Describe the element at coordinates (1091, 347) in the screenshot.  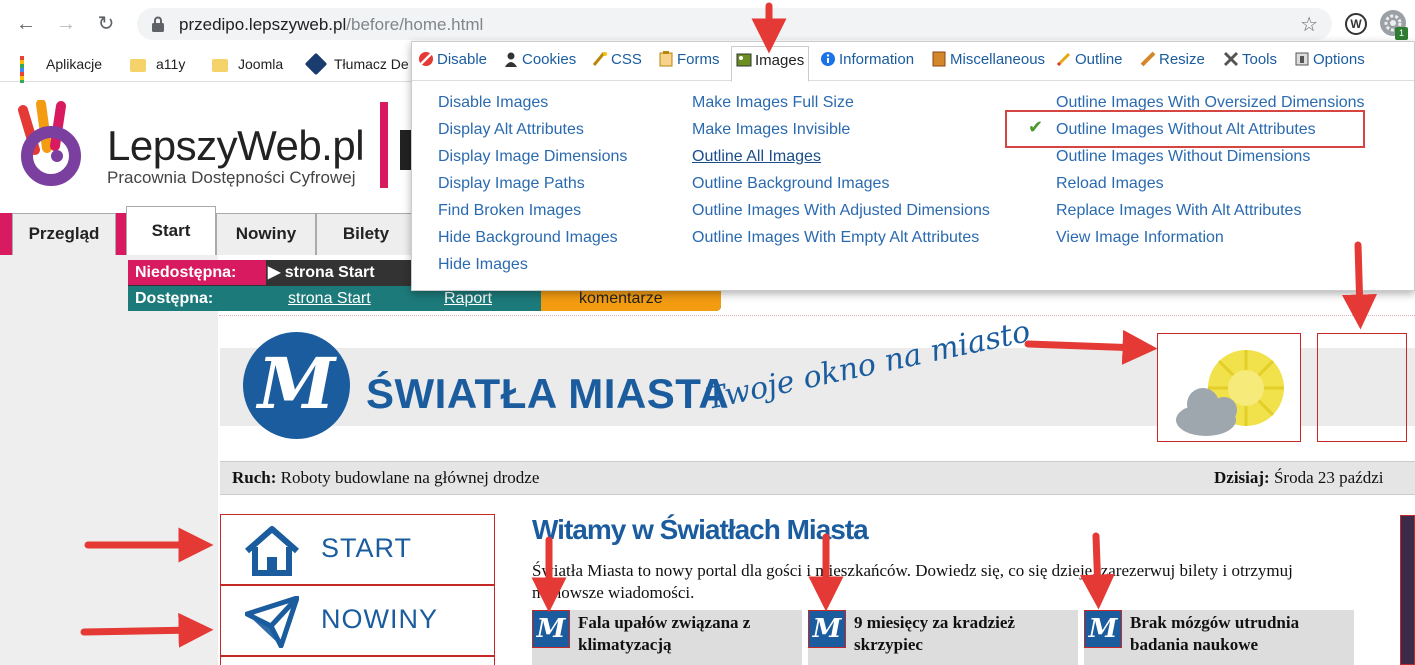
I see `arrow-to-weather-image` at that location.